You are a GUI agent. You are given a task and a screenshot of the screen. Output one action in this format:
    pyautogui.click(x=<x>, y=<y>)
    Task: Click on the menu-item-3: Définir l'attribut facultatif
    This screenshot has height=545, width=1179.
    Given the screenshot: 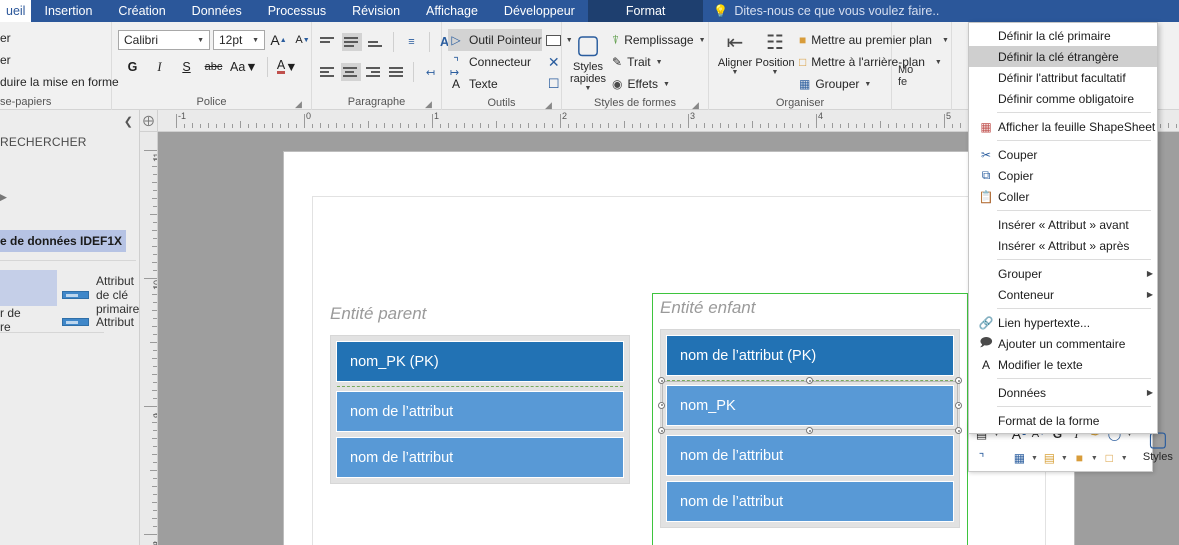 What is the action you would take?
    pyautogui.click(x=1063, y=77)
    